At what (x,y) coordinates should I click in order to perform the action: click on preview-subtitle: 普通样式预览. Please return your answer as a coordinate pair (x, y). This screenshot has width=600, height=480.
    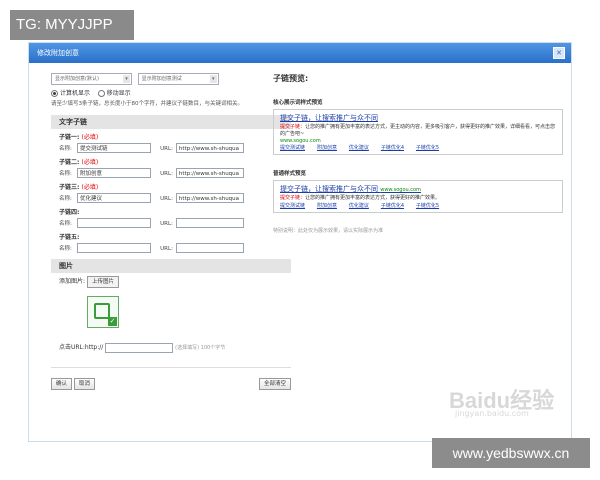
    Looking at the image, I should click on (290, 174).